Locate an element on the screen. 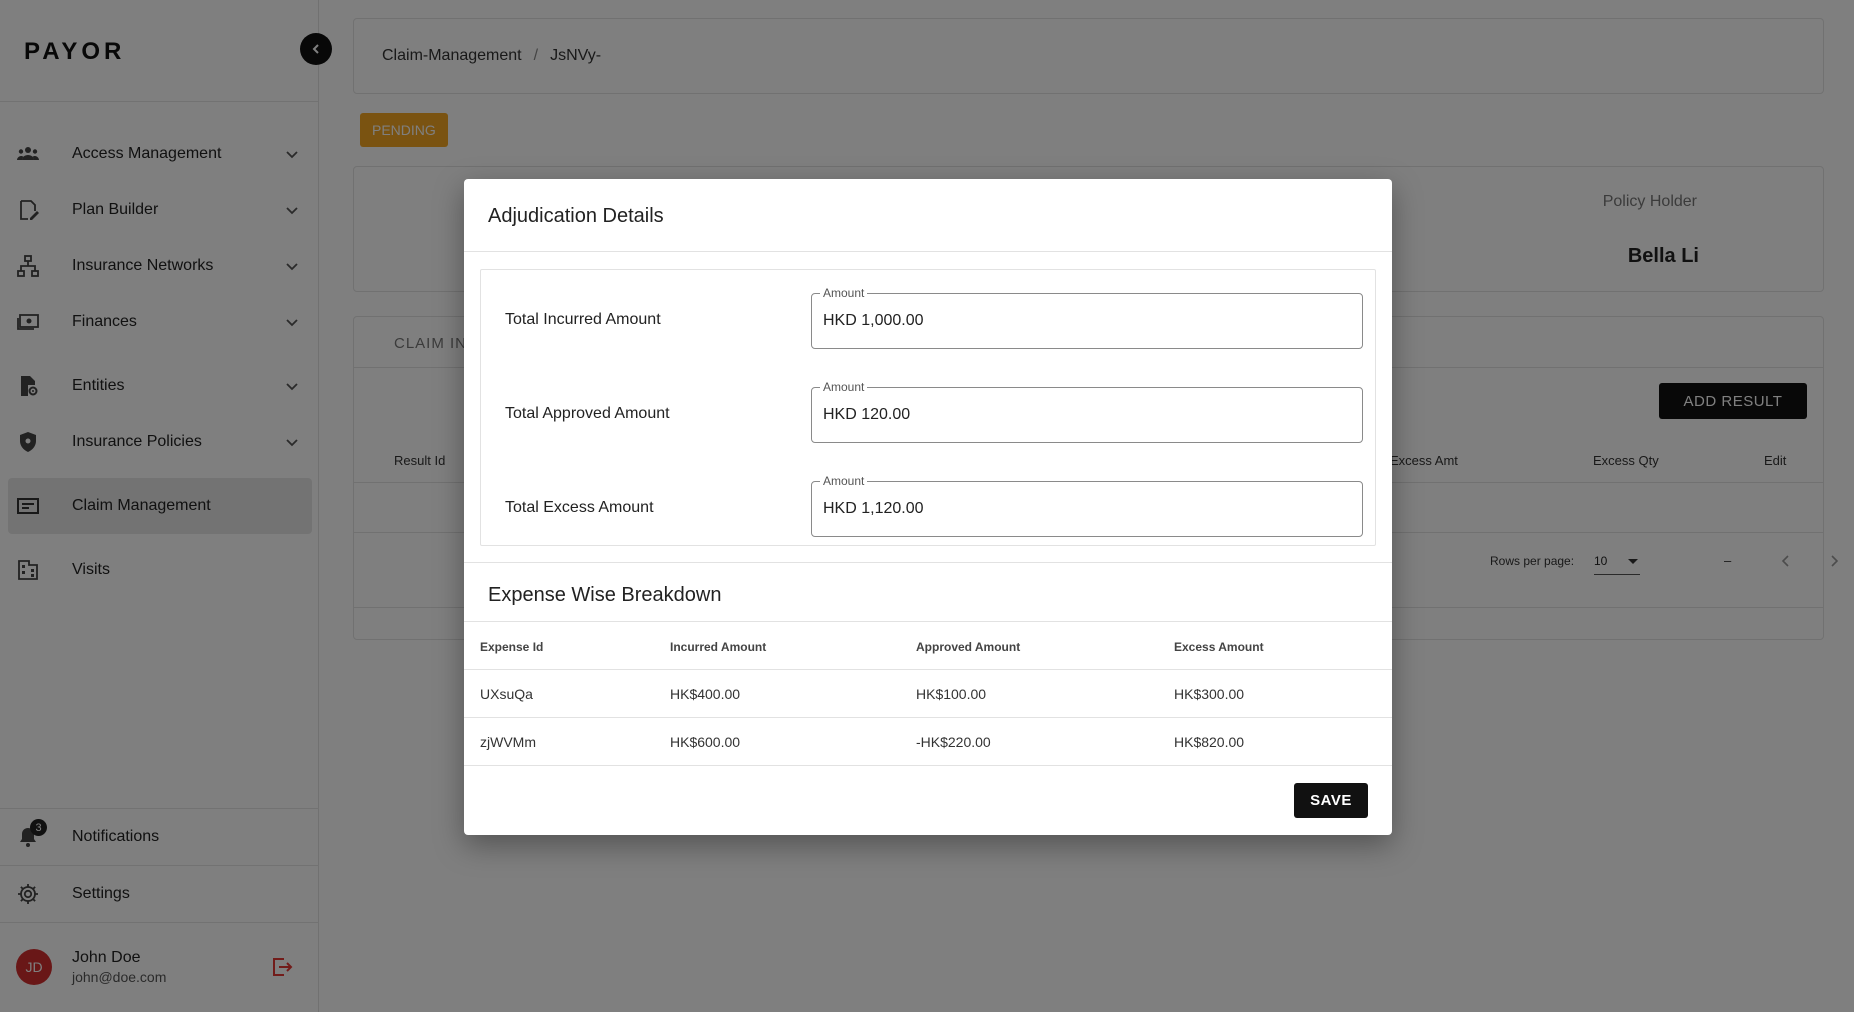 The height and width of the screenshot is (1012, 1854). approved-amount-cell: HK$100.00 is located at coordinates (951, 694).